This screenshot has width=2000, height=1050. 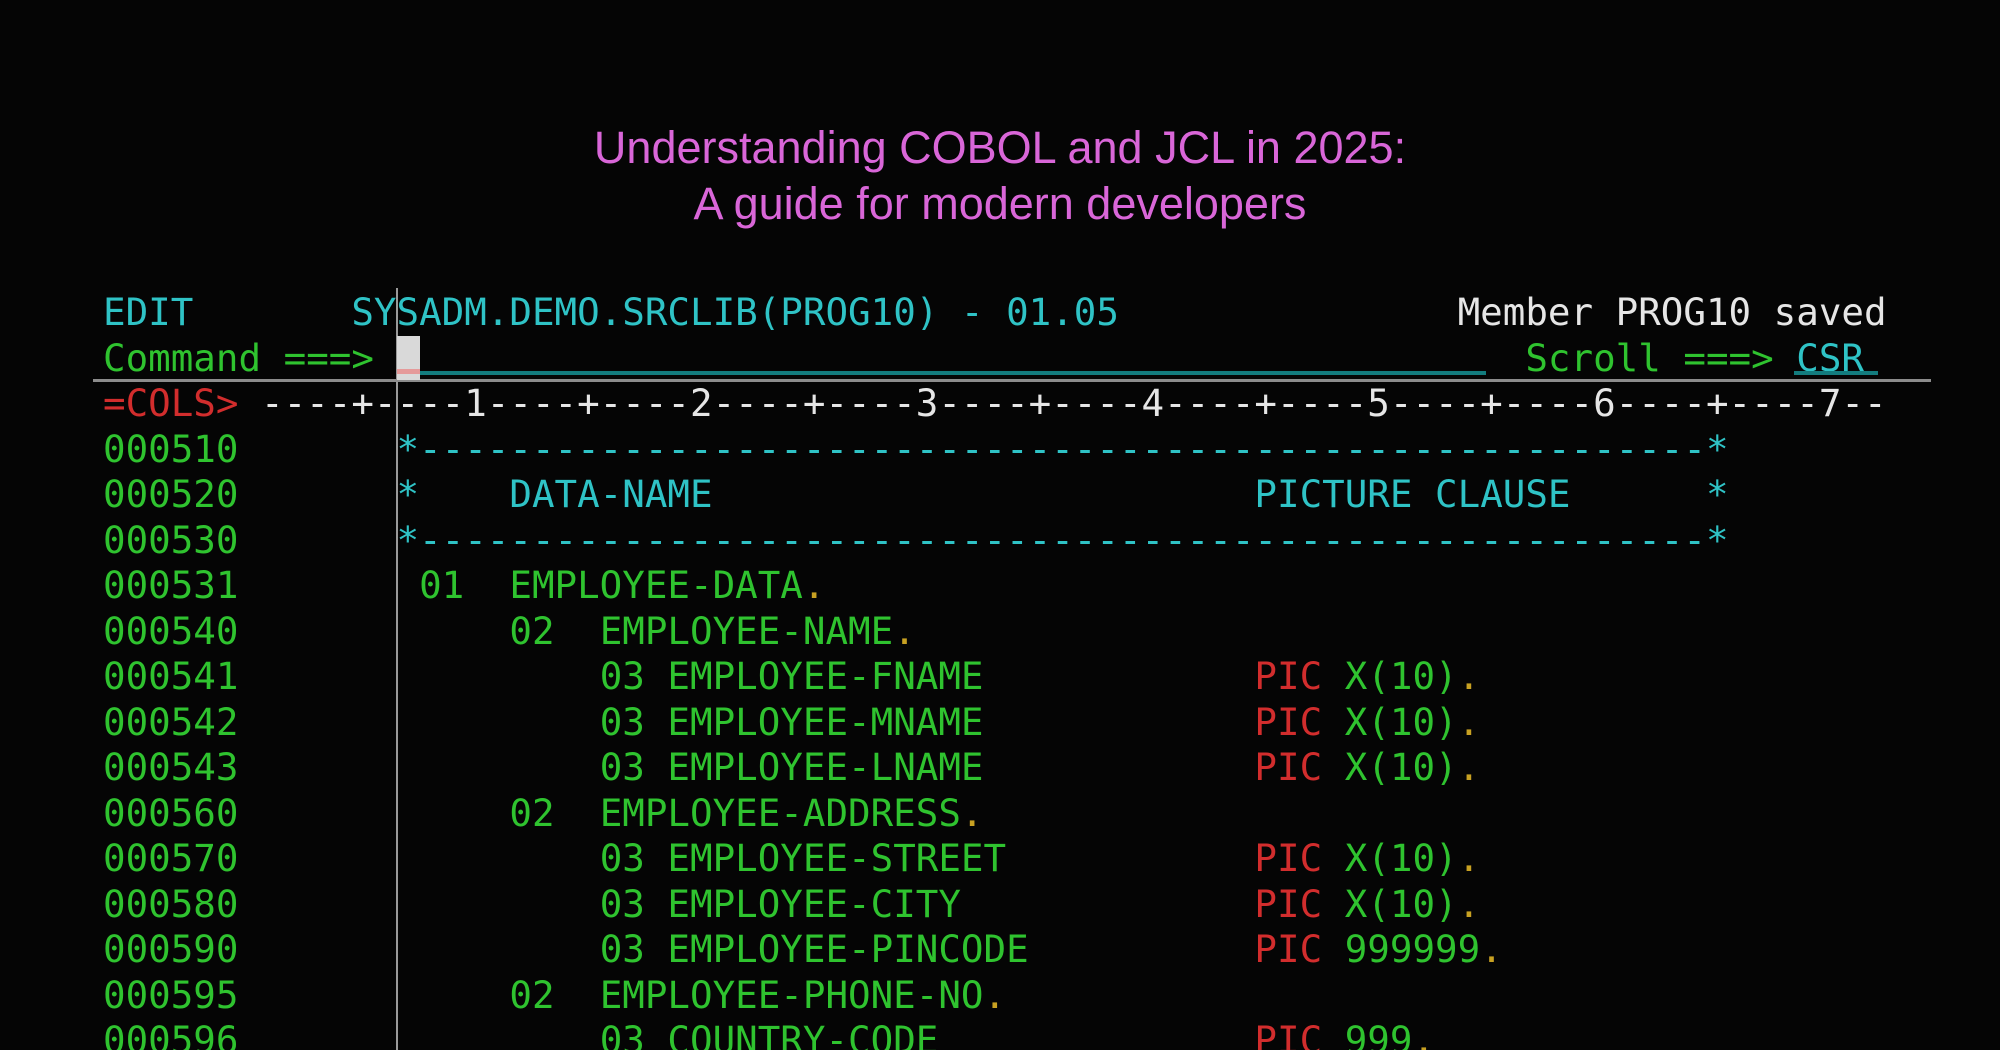 I want to click on data-name: EMPLOYEE-FNAME, so click(x=825, y=676).